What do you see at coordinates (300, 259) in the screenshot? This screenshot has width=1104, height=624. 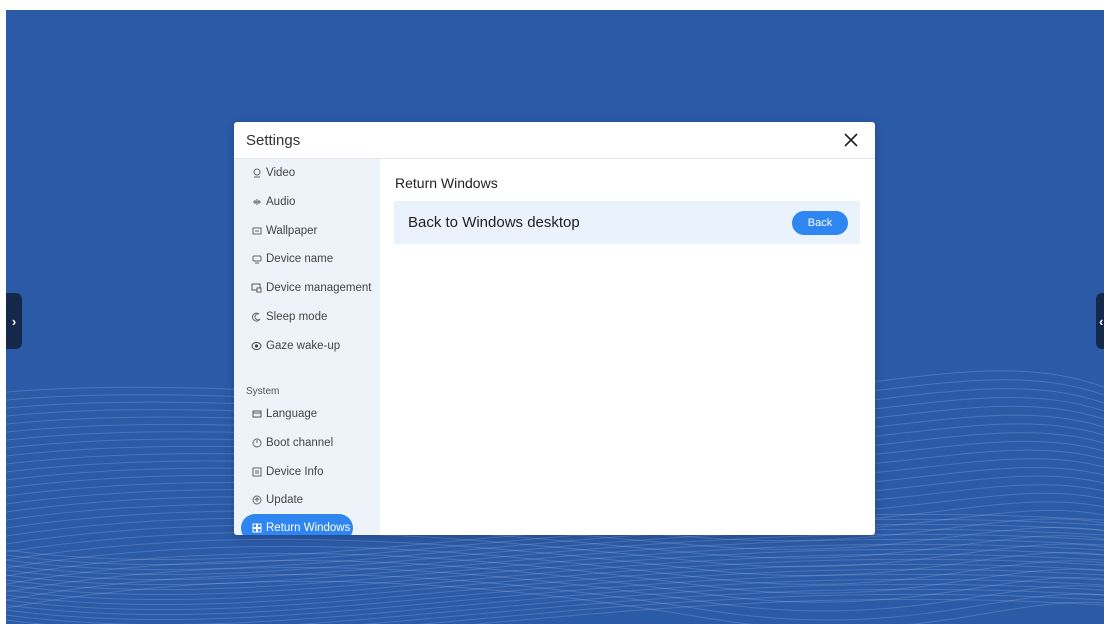 I see `sidebar-item-label: Device name` at bounding box center [300, 259].